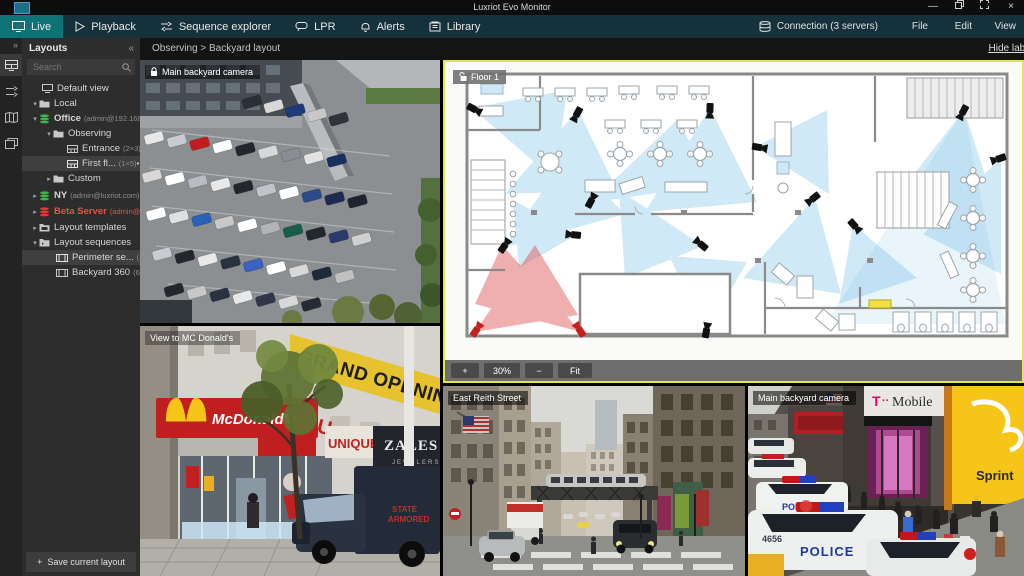  Describe the element at coordinates (733, 370) in the screenshot. I see `floorplan-zoom-controls: + 30% − Fit` at that location.